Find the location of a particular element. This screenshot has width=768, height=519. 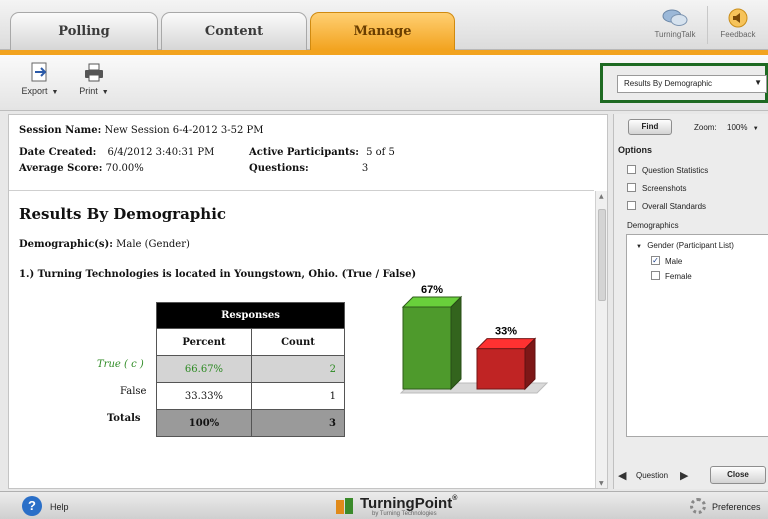

demographic-item-label: Male is located at coordinates (674, 261).